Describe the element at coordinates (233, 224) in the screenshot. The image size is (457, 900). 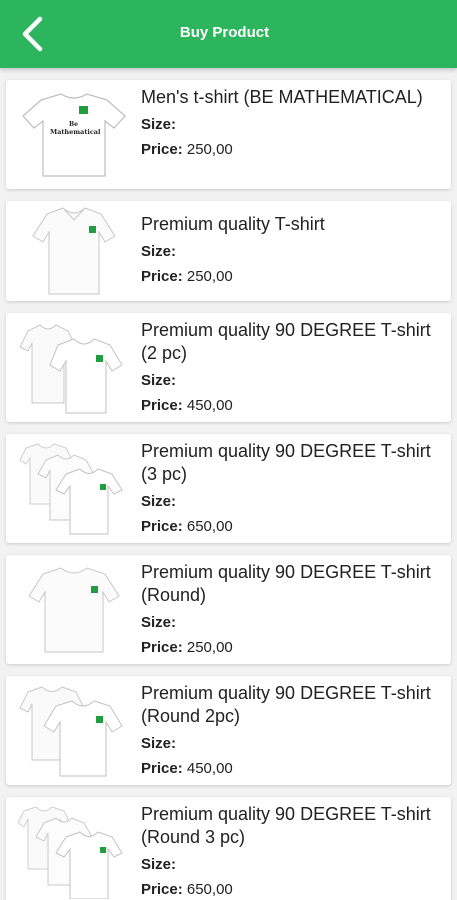
I see `product-name: Premium quality T-shirt` at that location.